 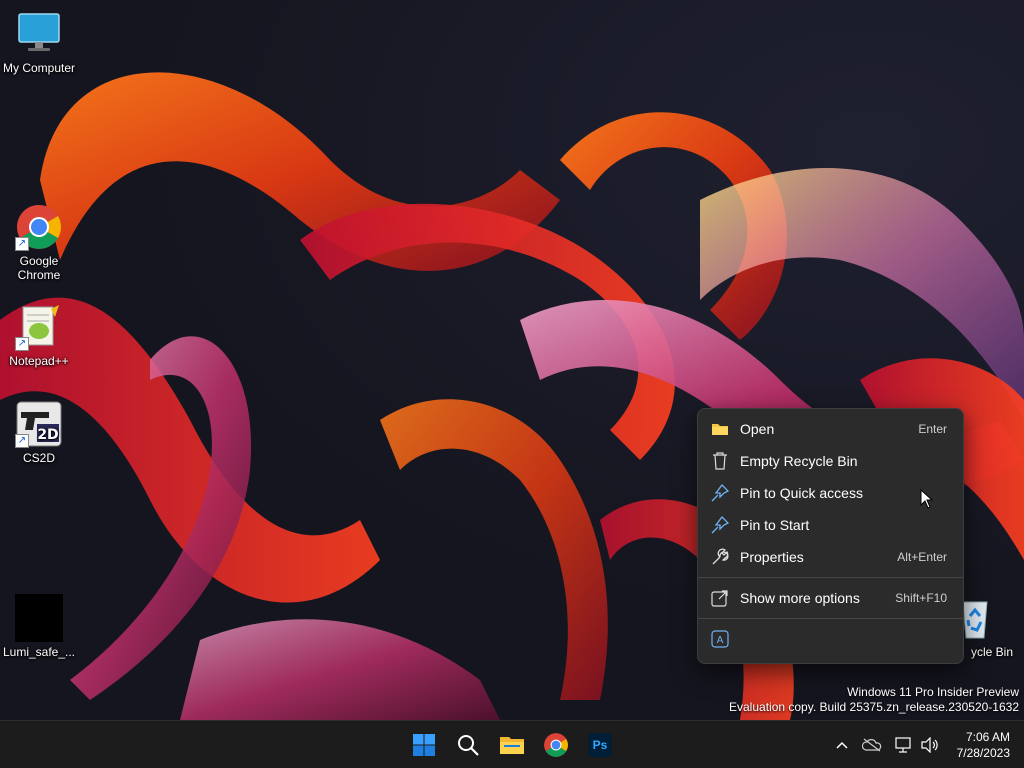 I want to click on taskbar: Ps 7:06 AM 7/28/2023, so click(x=512, y=744).